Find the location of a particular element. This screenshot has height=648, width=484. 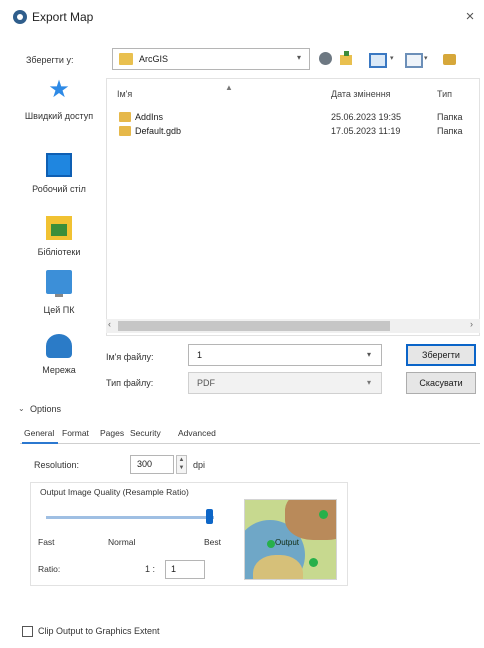

options-tabs: General Format Pages Security Advanced is located at coordinates (250, 434).